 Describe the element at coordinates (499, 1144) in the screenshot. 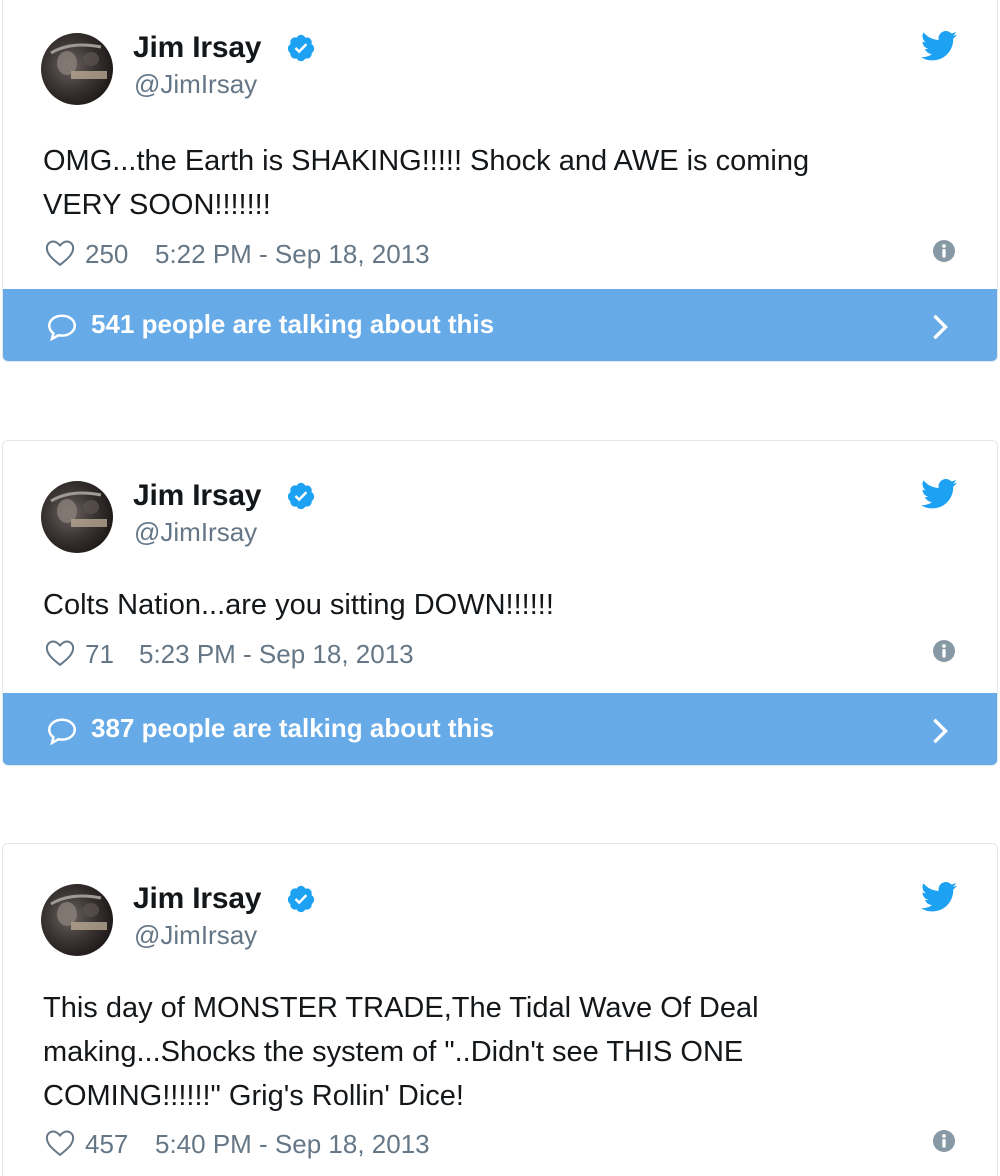

I see `tweet-meta: 457 5:40 PM - Sep 18, 2013` at that location.